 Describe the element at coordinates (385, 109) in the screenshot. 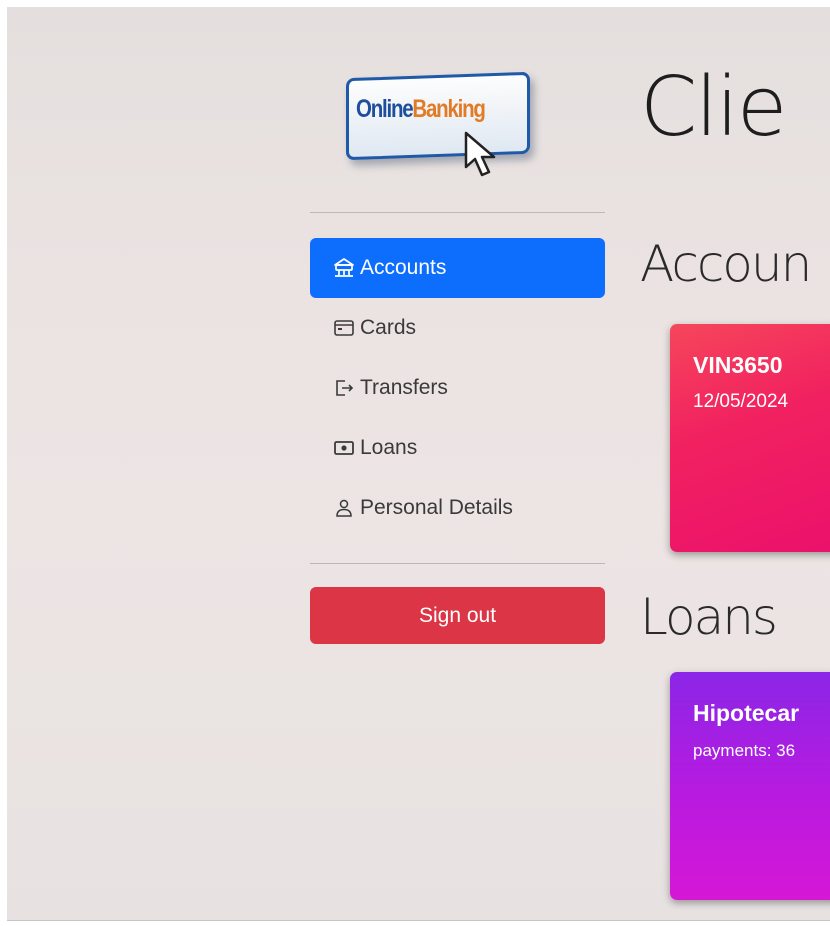

I see `logo-word-online: Online` at that location.